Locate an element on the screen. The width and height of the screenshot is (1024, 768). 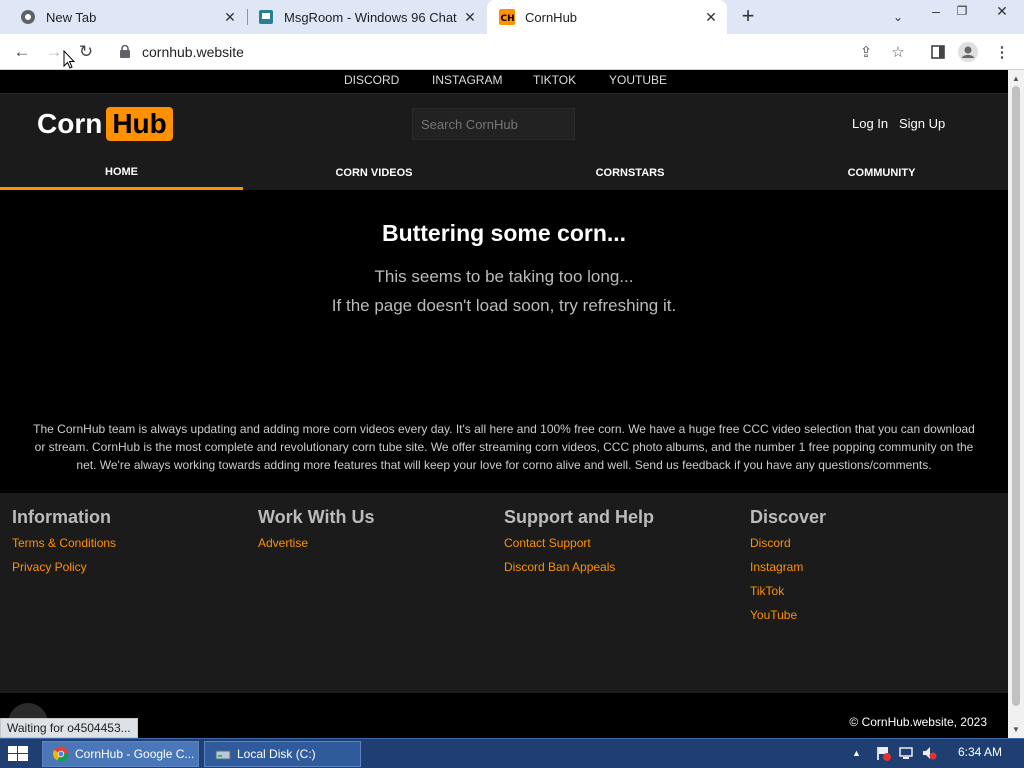
reload-icon: ↻ is located at coordinates (86, 52).